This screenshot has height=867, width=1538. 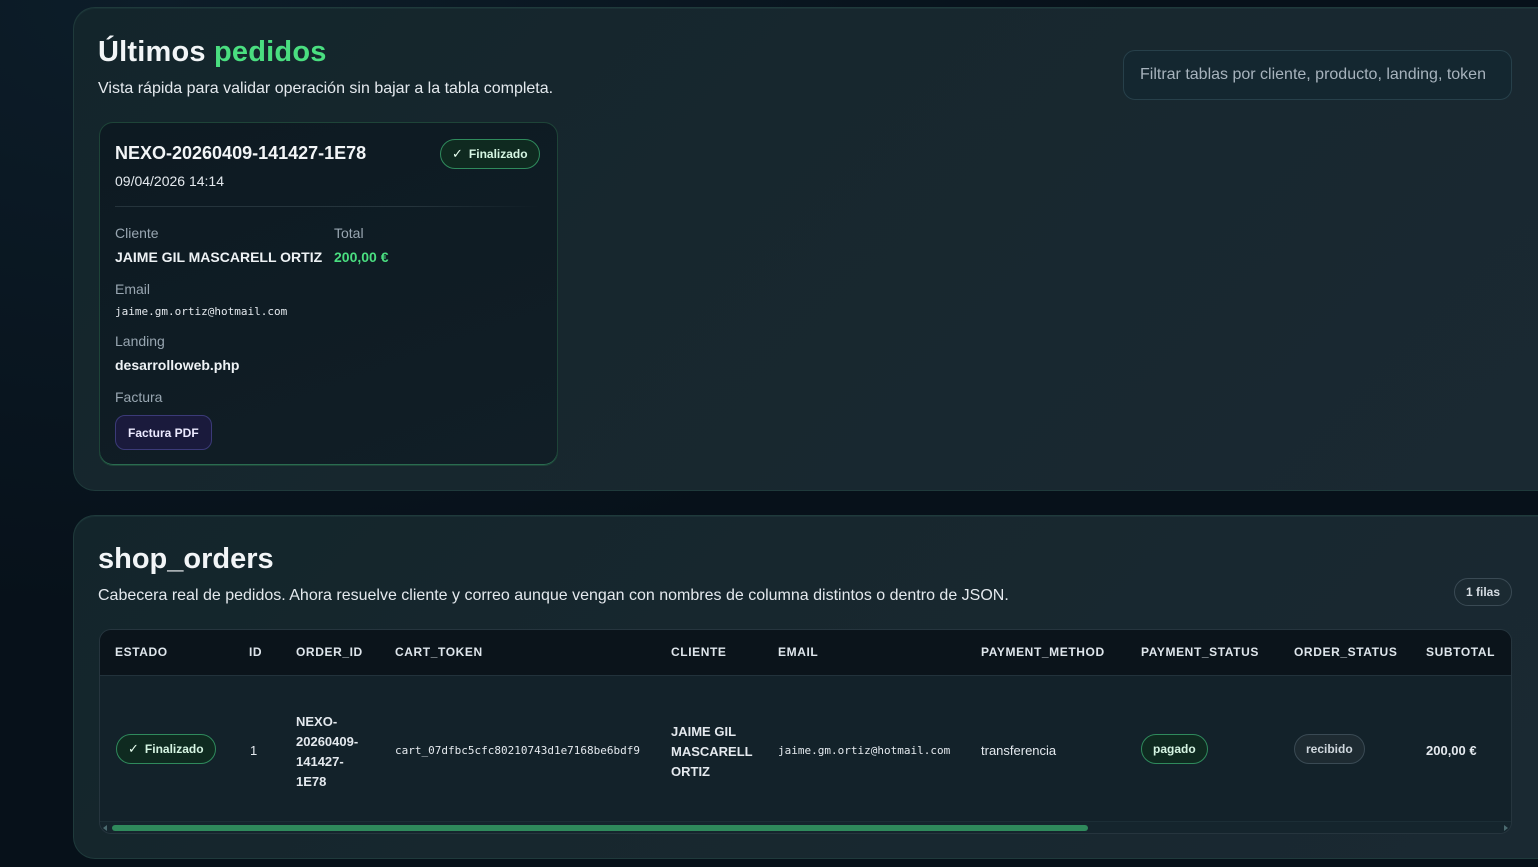 What do you see at coordinates (105, 828) in the screenshot?
I see `scroll-left-icon` at bounding box center [105, 828].